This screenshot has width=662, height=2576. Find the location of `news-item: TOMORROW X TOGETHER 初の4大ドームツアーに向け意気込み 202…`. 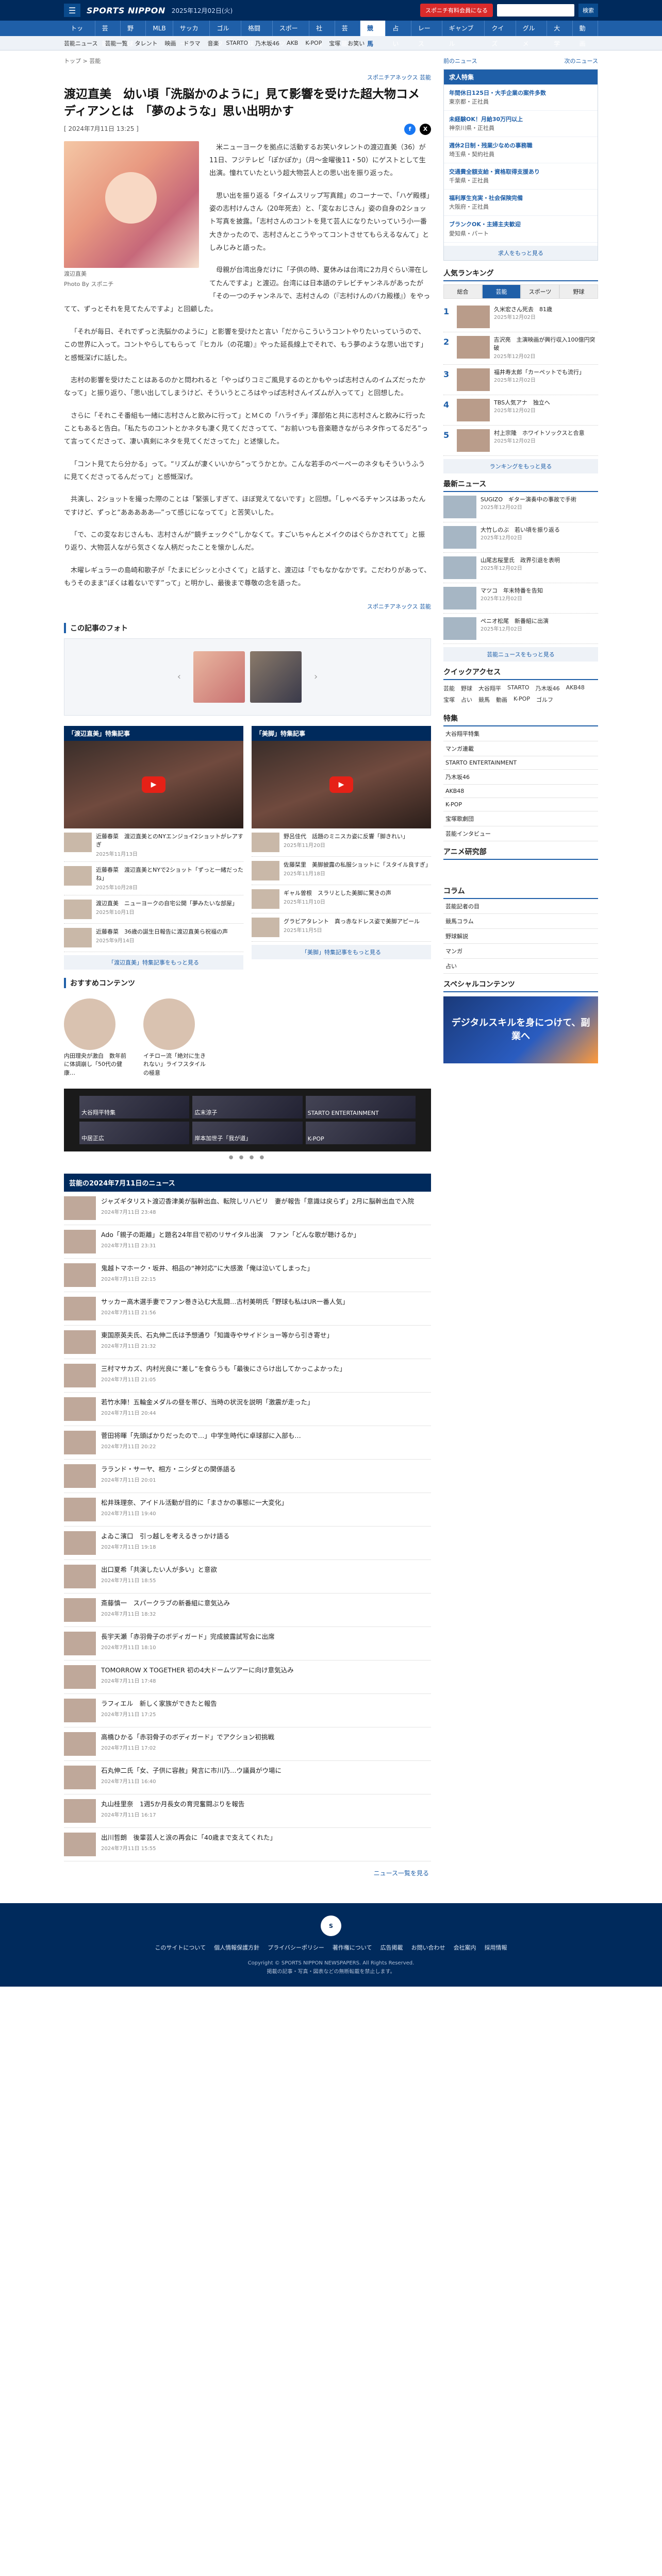

news-item: TOMORROW X TOGETHER 初の4大ドームツアーに向け意気込み 202… is located at coordinates (248, 1677).